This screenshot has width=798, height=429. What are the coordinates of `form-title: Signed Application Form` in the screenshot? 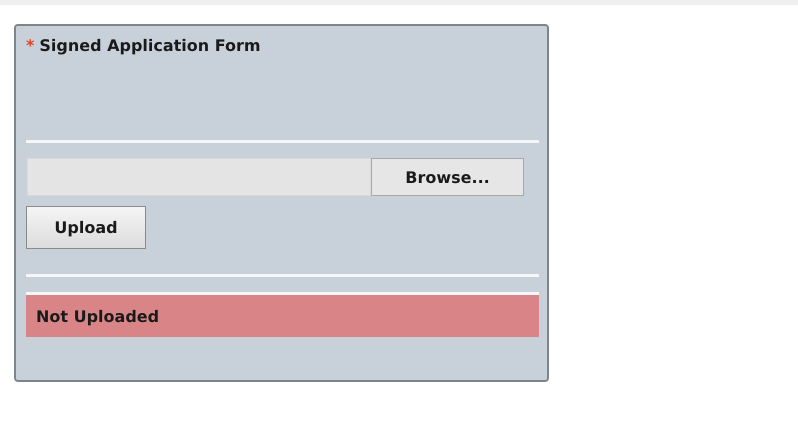 It's located at (150, 45).